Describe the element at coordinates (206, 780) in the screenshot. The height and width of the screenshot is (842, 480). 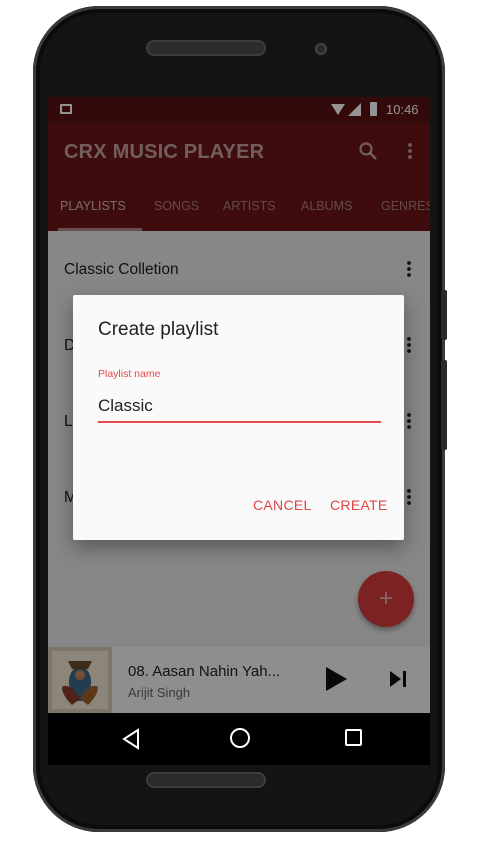
I see `bottom-speaker` at that location.